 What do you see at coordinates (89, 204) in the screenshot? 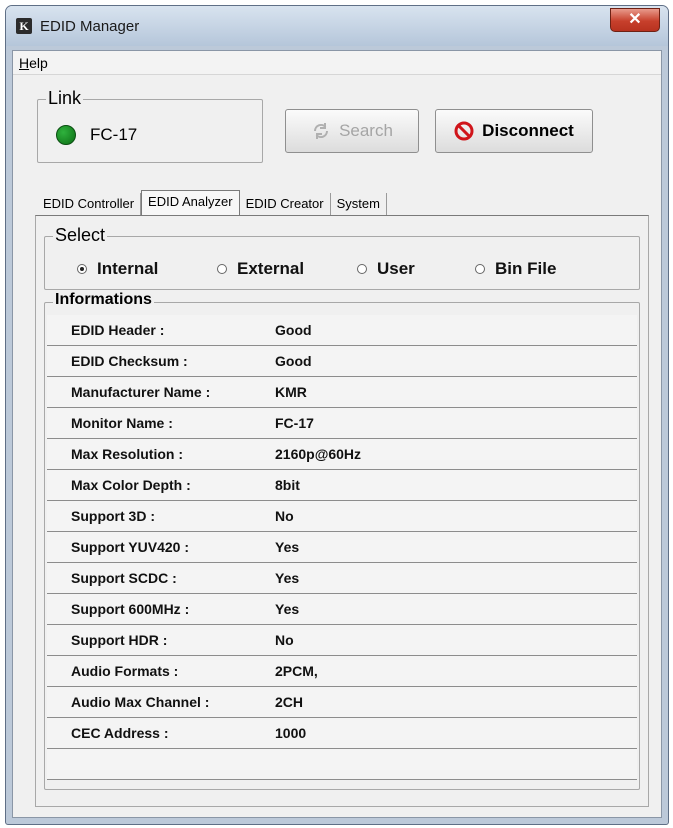
I see `tab-edid-controller: EDID Controller` at bounding box center [89, 204].